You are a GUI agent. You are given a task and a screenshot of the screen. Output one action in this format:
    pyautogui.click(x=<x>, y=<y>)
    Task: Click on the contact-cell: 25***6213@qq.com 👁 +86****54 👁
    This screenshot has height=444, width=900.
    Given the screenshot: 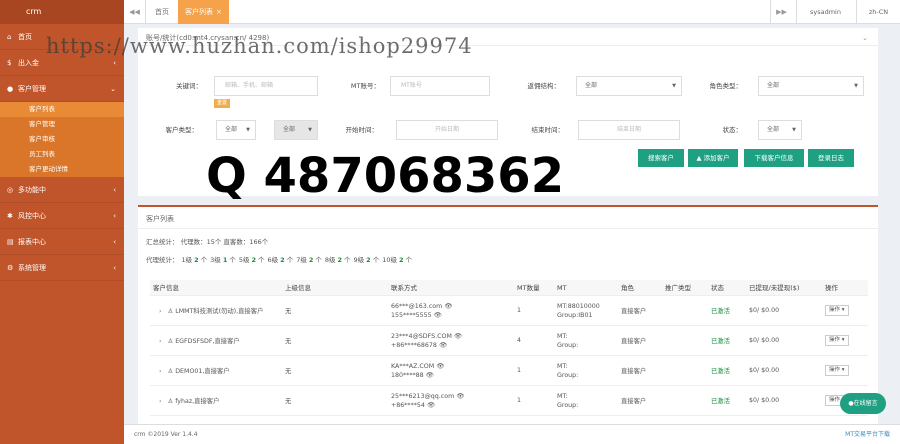 What is the action you would take?
    pyautogui.click(x=428, y=400)
    